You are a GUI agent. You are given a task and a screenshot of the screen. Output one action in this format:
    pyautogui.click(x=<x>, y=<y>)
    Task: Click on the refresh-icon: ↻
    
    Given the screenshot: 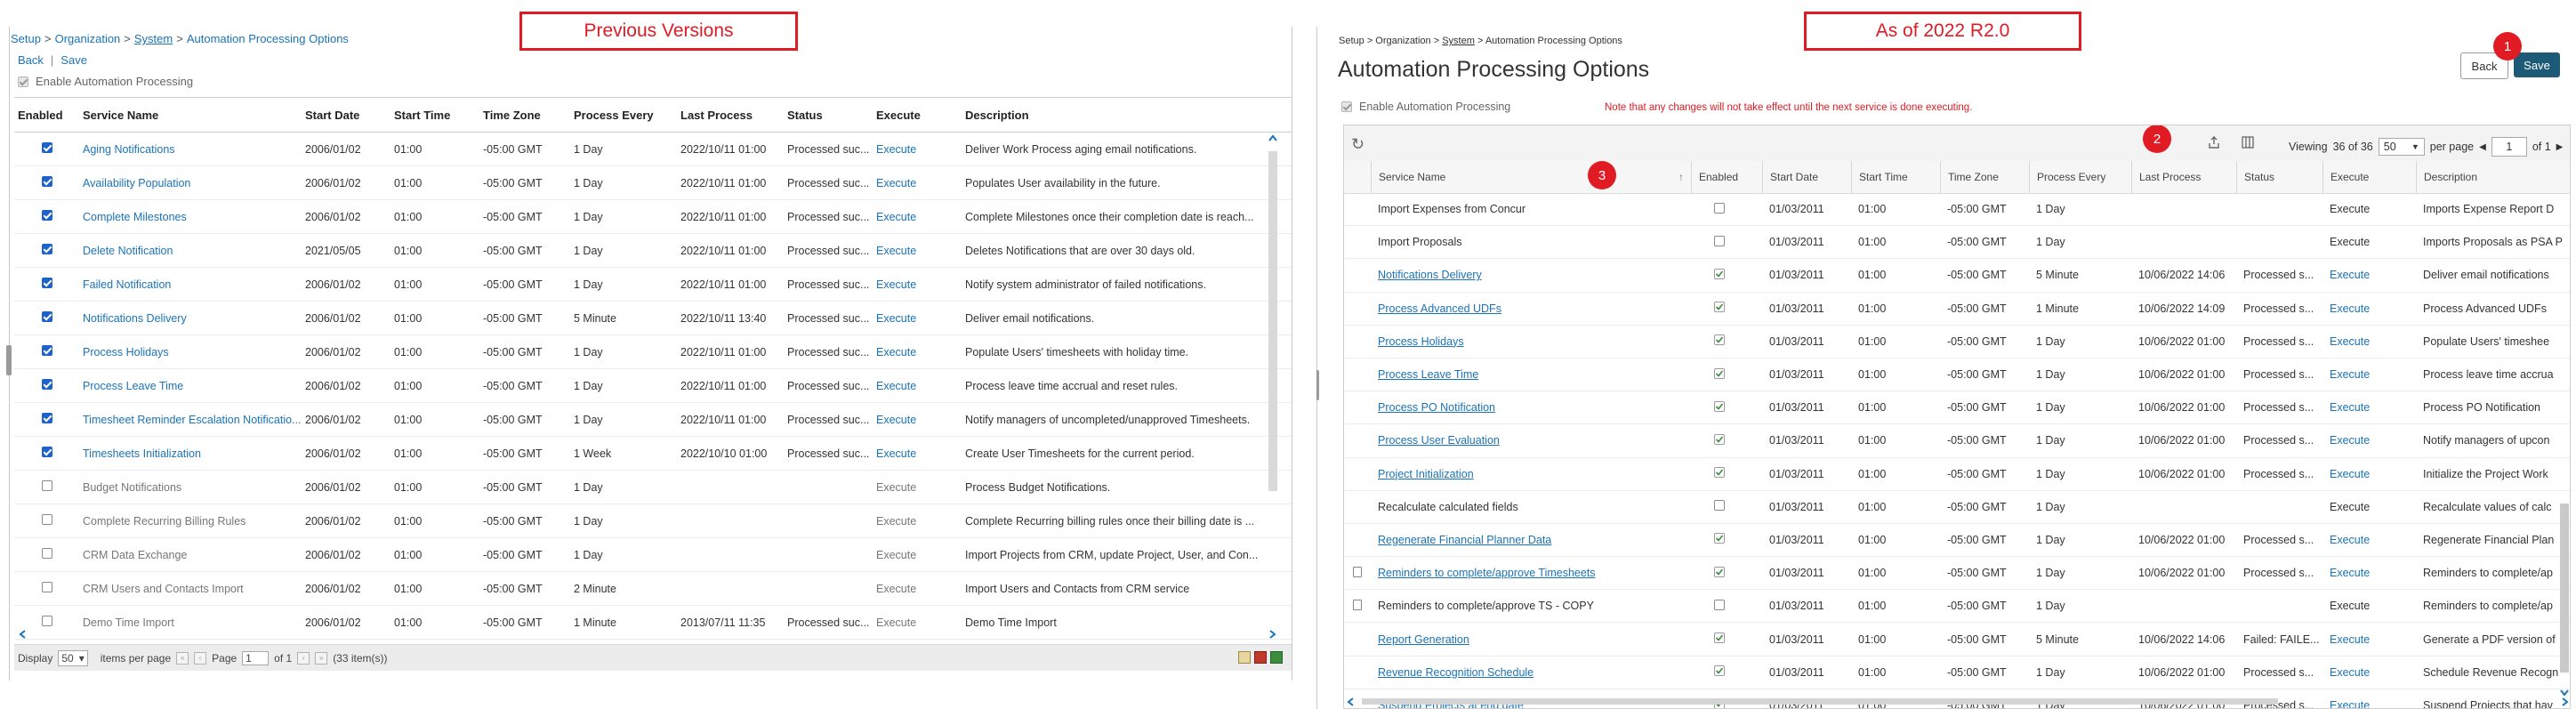 What is the action you would take?
    pyautogui.click(x=1357, y=144)
    